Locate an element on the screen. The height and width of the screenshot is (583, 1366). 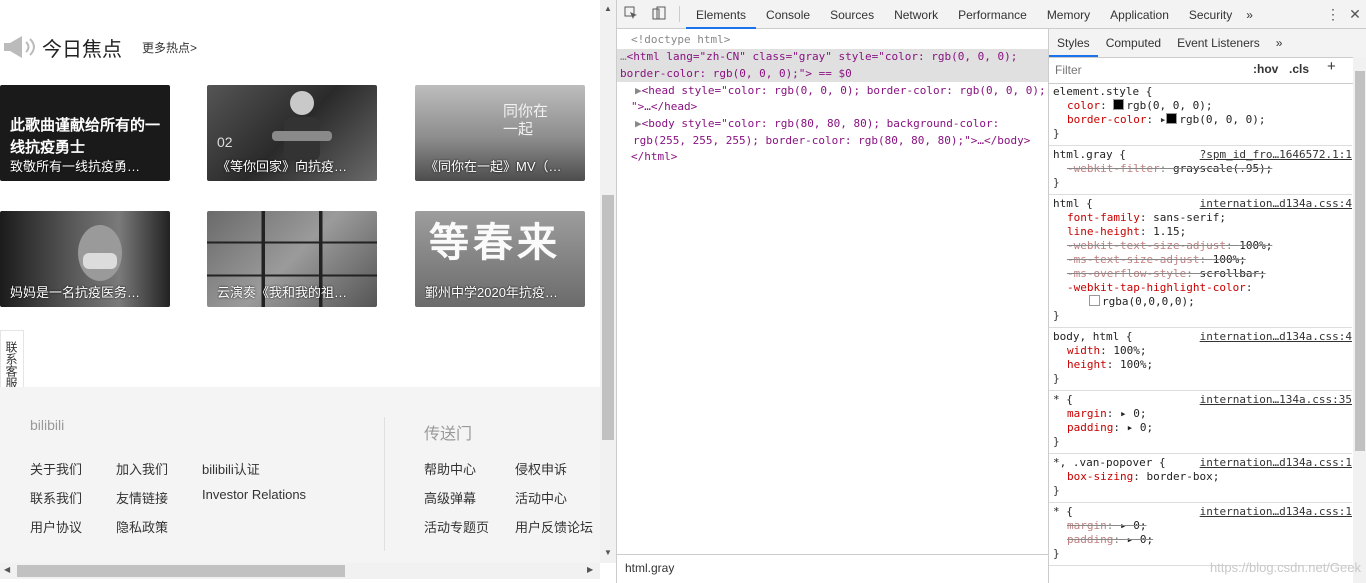
footer-link: 高级弹幕 is located at coordinates (450, 497).